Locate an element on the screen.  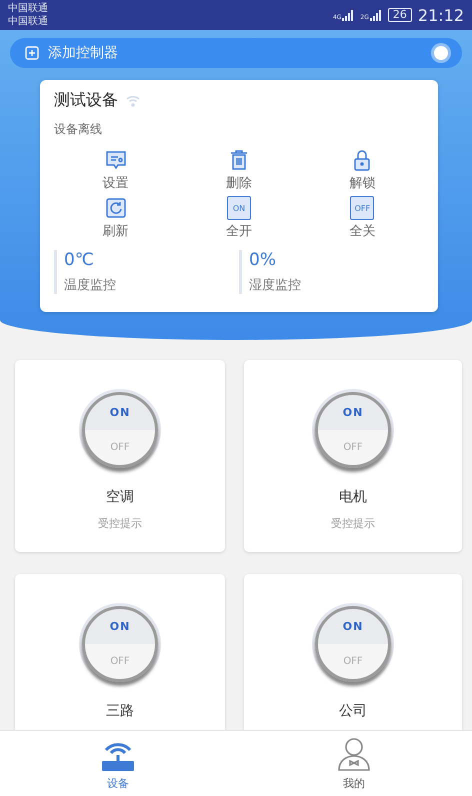
wifi-icon is located at coordinates (133, 100).